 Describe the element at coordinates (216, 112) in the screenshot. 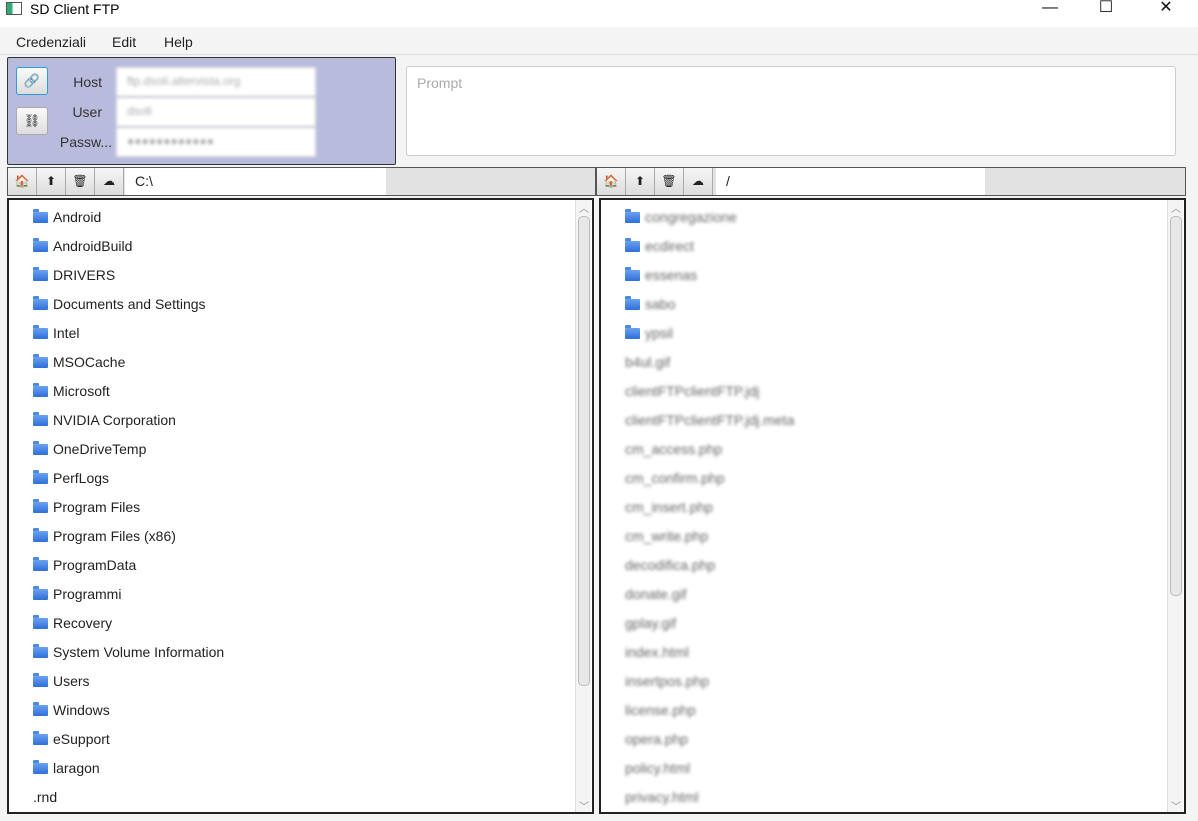

I see `user-input: dsoli` at that location.